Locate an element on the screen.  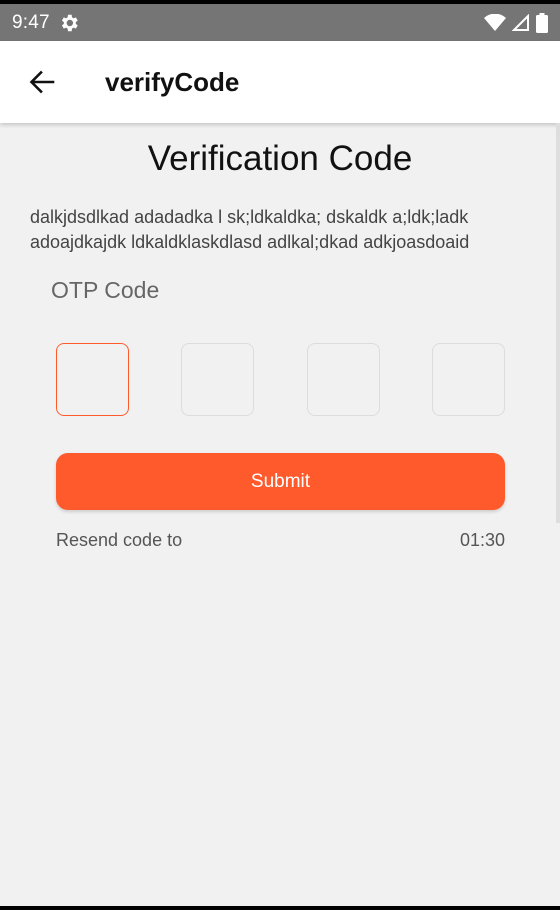
otp-input-row is located at coordinates (280, 379).